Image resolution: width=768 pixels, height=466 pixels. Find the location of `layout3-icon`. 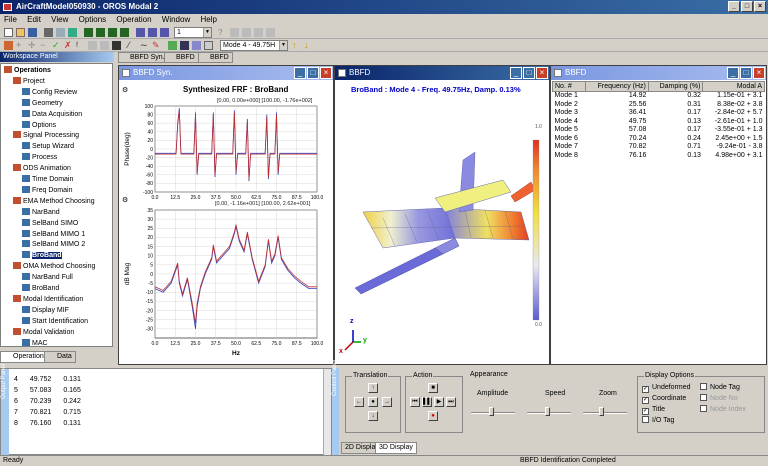

layout3-icon is located at coordinates (164, 32).